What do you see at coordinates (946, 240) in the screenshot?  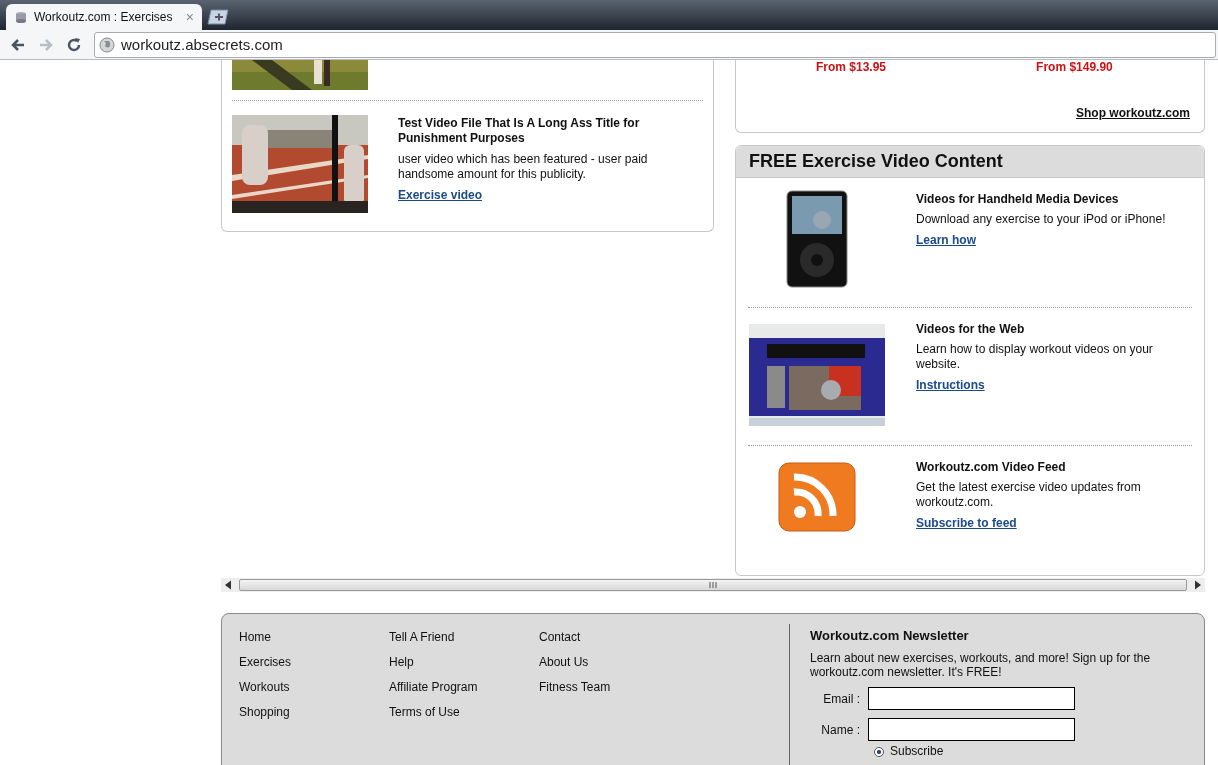 I see `content-link: Learn how` at bounding box center [946, 240].